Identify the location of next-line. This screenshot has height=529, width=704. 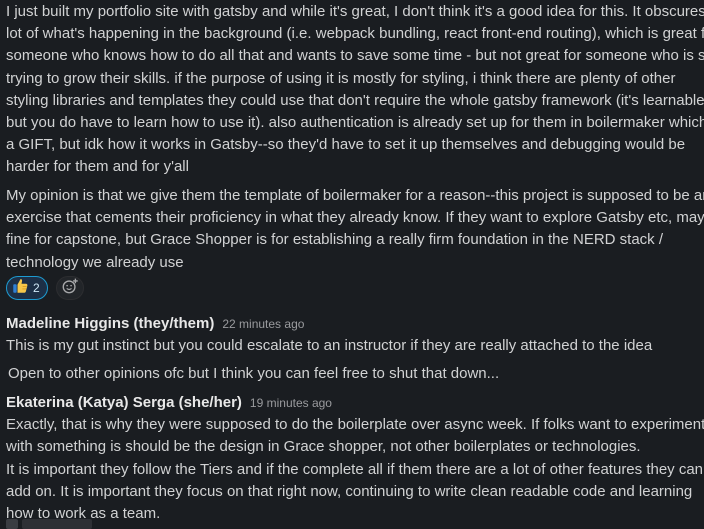
(57, 524).